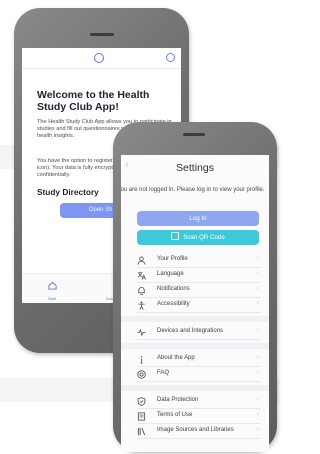 The height and width of the screenshot is (454, 320). What do you see at coordinates (68, 192) in the screenshot?
I see `study-directory-heading: Study Directory` at bounding box center [68, 192].